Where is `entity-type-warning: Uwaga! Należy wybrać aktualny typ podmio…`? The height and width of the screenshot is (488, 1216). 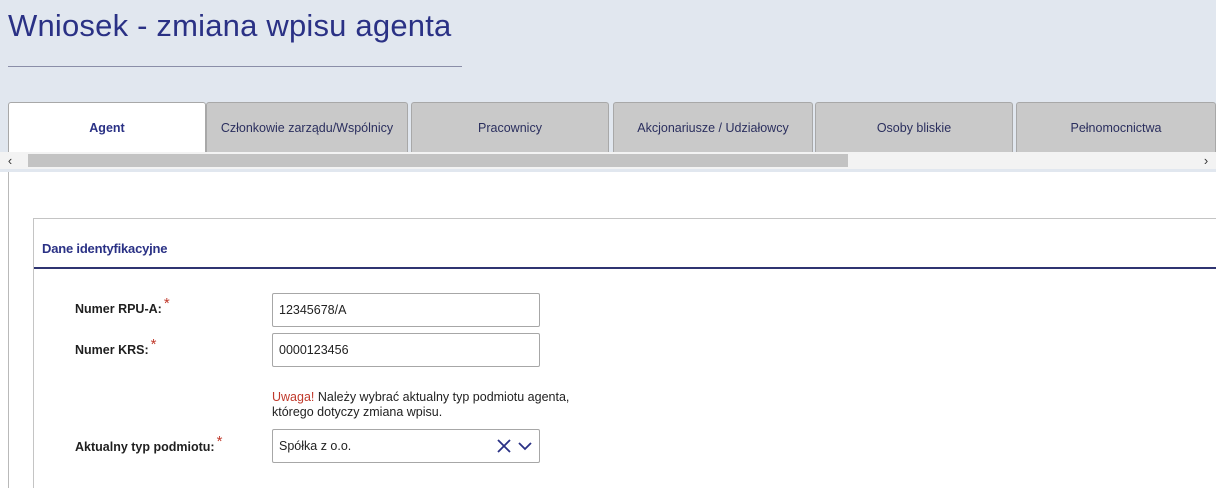
entity-type-warning: Uwaga! Należy wybrać aktualny typ podmio… is located at coordinates (422, 405).